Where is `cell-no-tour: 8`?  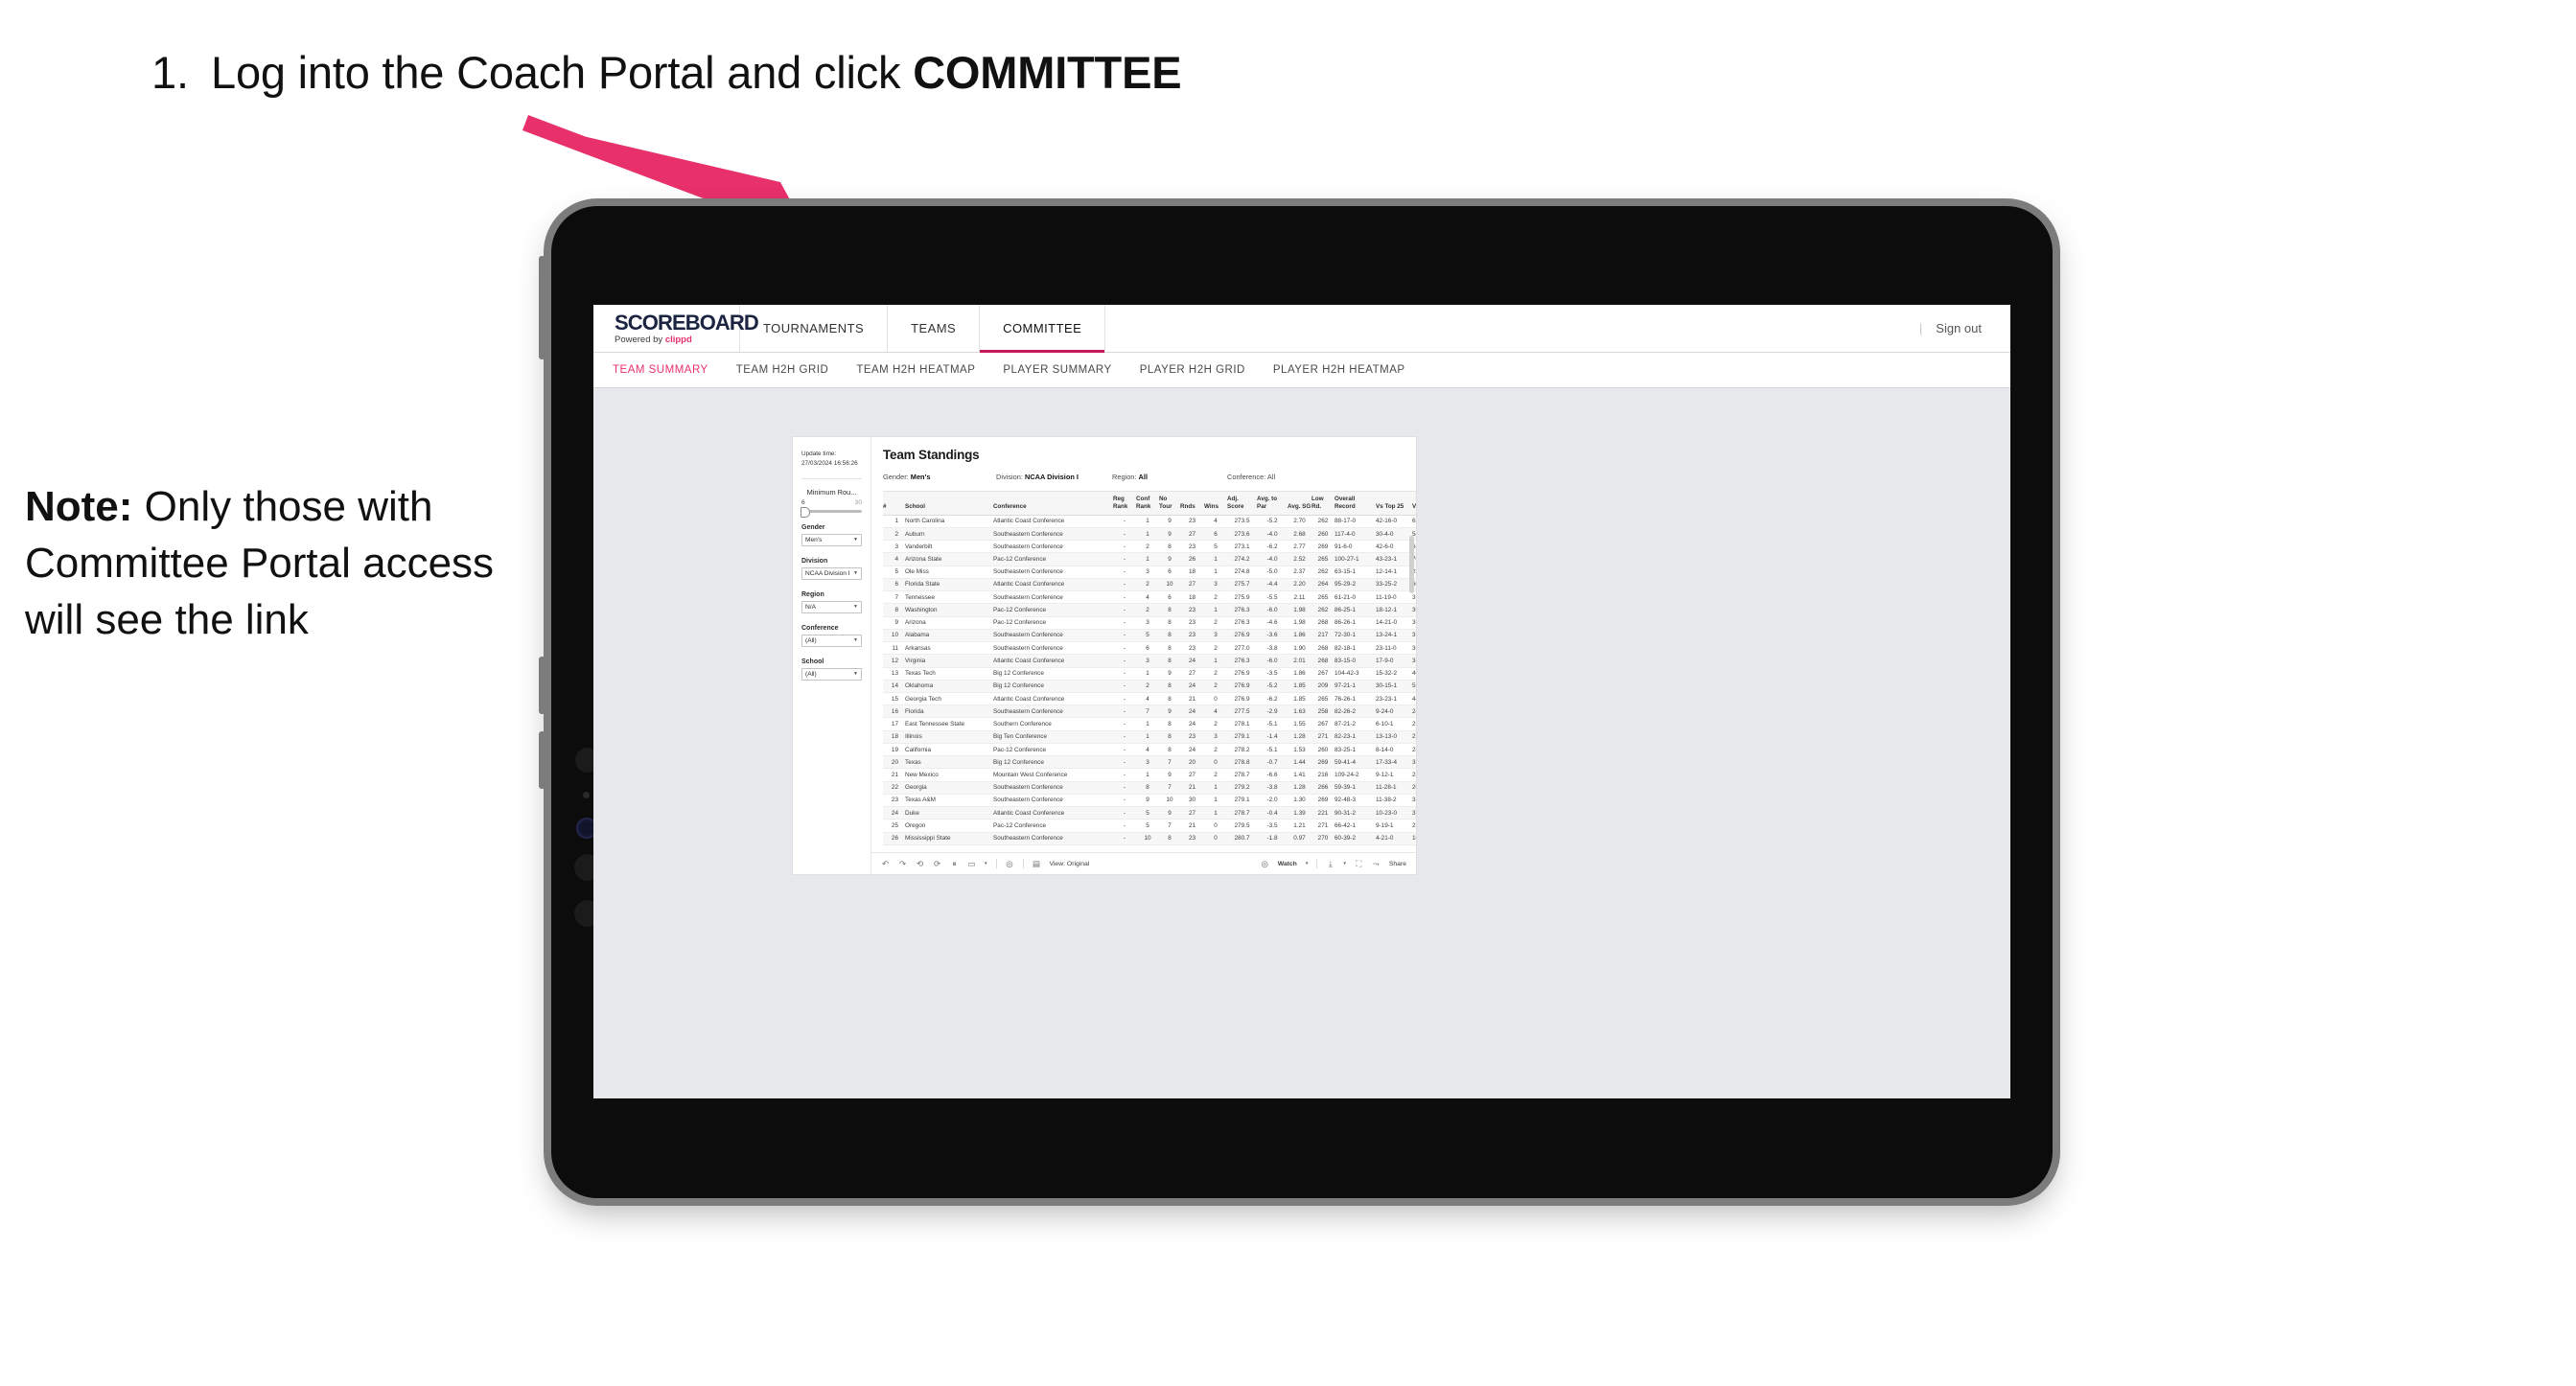 cell-no-tour: 8 is located at coordinates (1169, 623).